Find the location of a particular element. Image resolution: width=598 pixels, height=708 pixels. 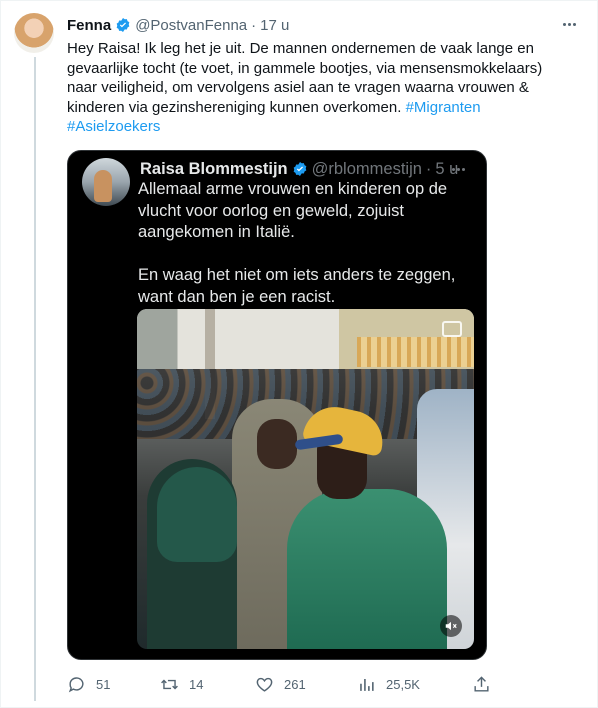

retweet-icon is located at coordinates (169, 684).